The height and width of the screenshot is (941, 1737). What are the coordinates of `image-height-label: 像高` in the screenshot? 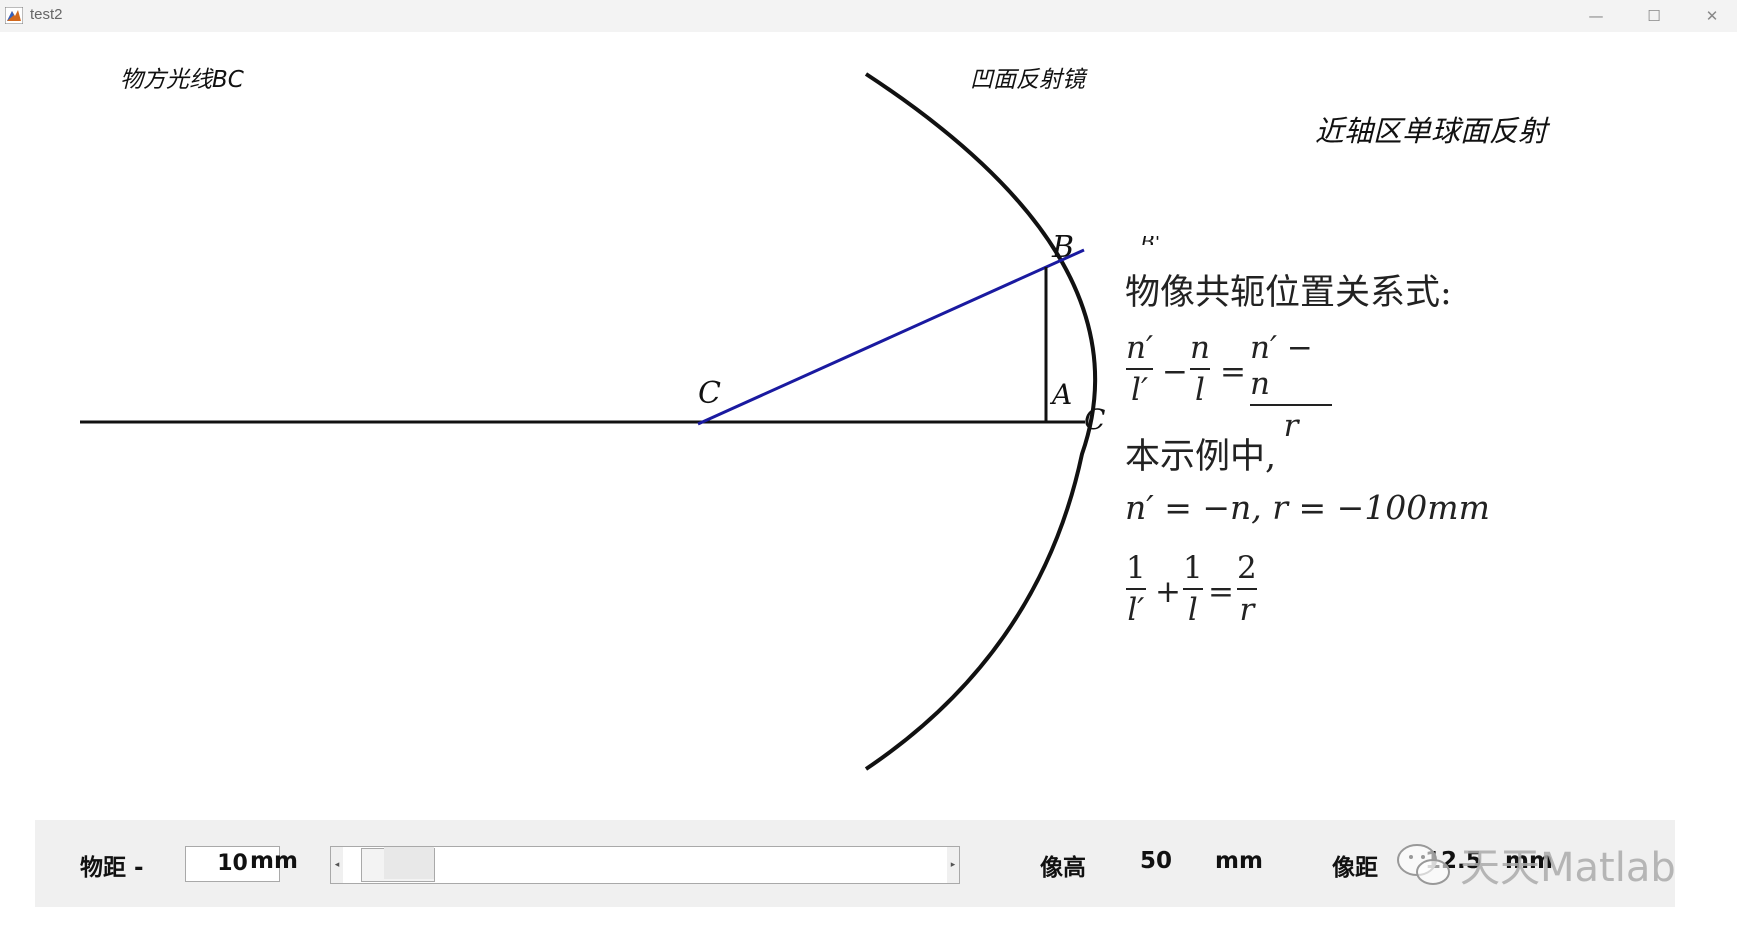 It's located at (1063, 868).